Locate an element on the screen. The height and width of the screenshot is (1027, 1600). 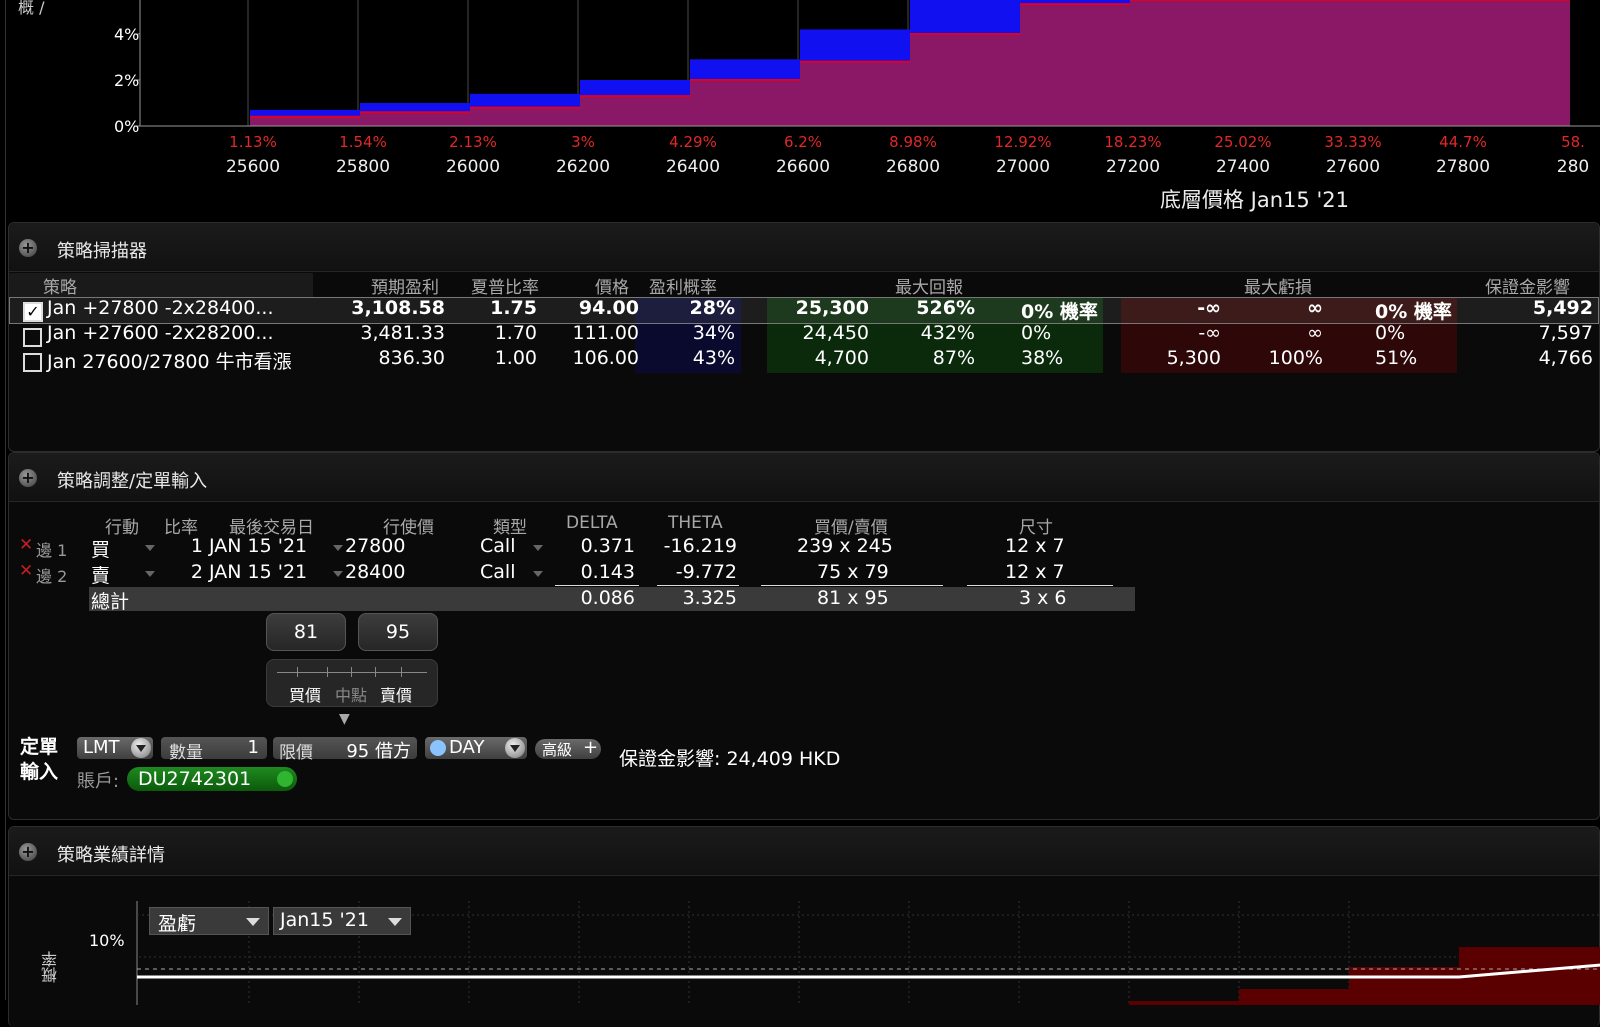
col-price: 價格 is located at coordinates (599, 285).